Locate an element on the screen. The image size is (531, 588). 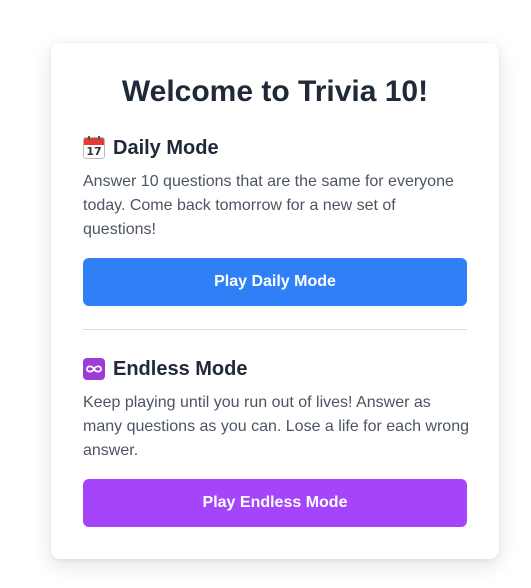
endless-mode-heading: Endless Mode is located at coordinates (165, 369).